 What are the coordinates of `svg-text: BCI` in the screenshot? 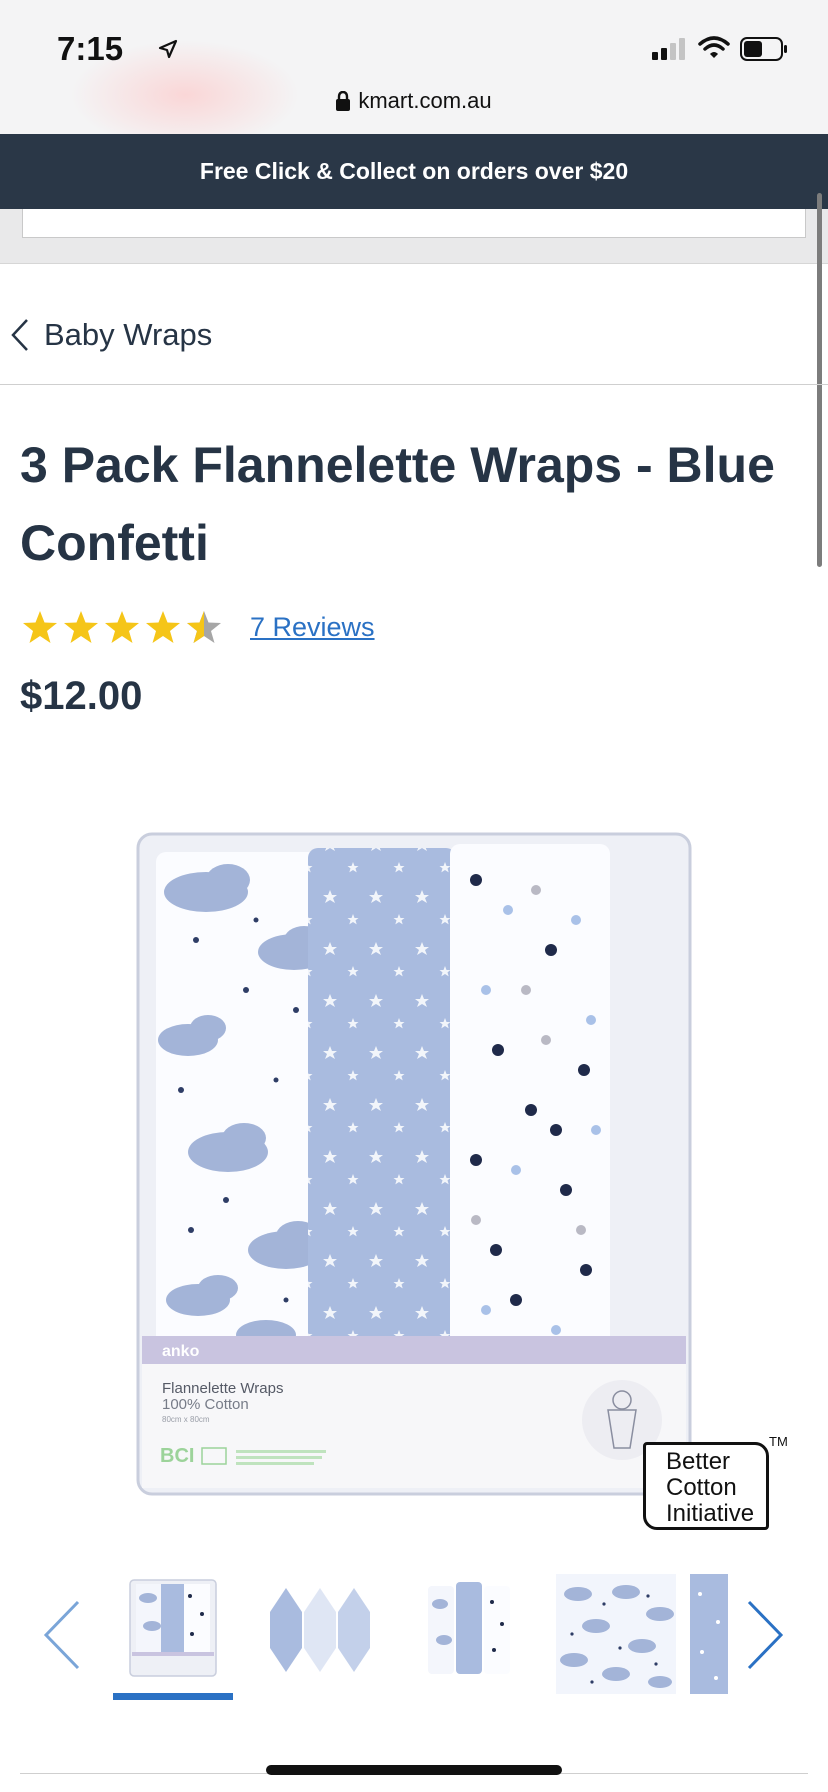 It's located at (177, 1456).